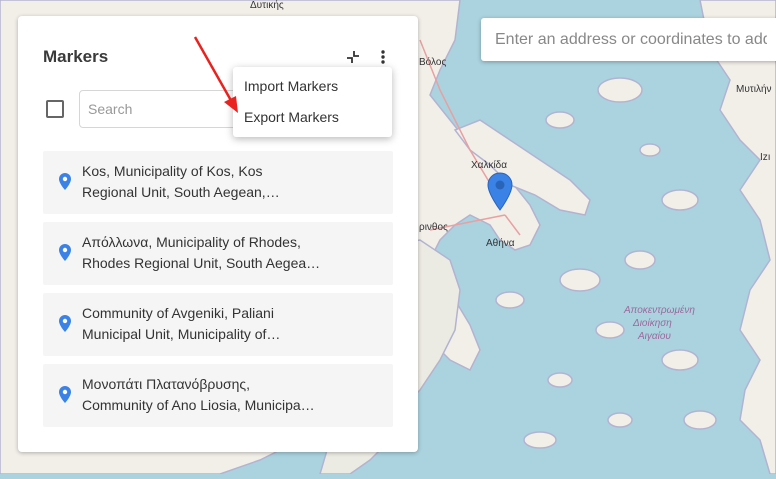 This screenshot has width=776, height=479. I want to click on map-label: Δυτικής, so click(267, 5).